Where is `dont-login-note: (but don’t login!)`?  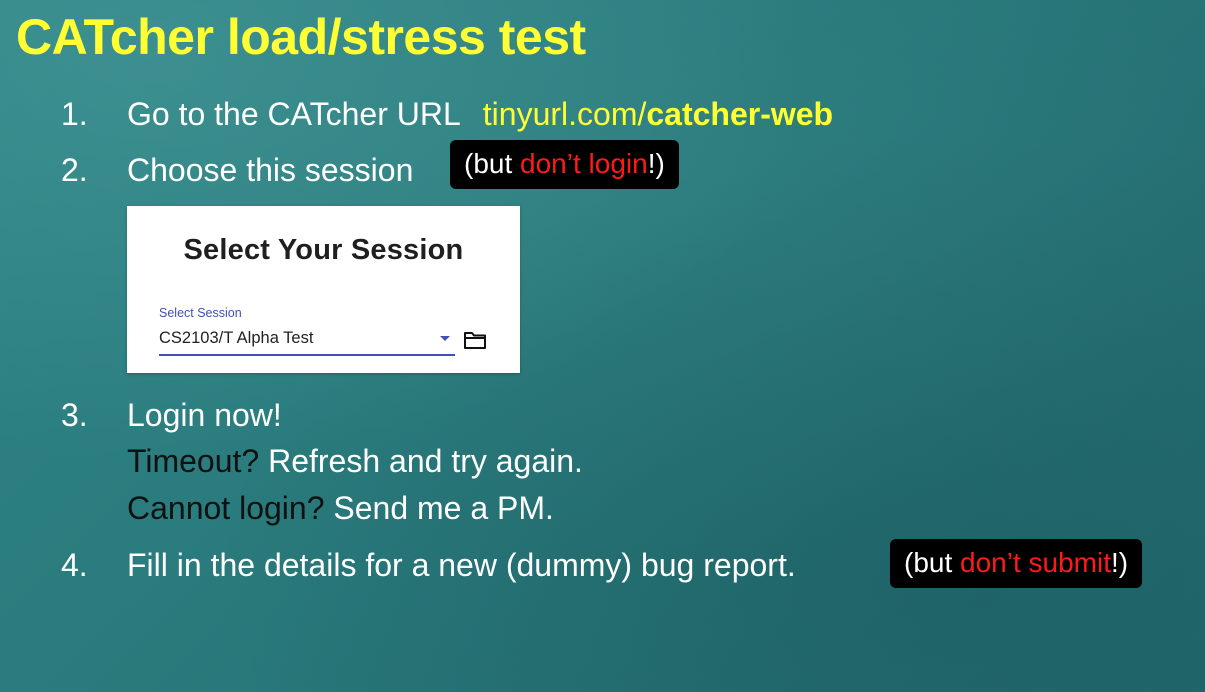
dont-login-note: (but don’t login!) is located at coordinates (564, 164).